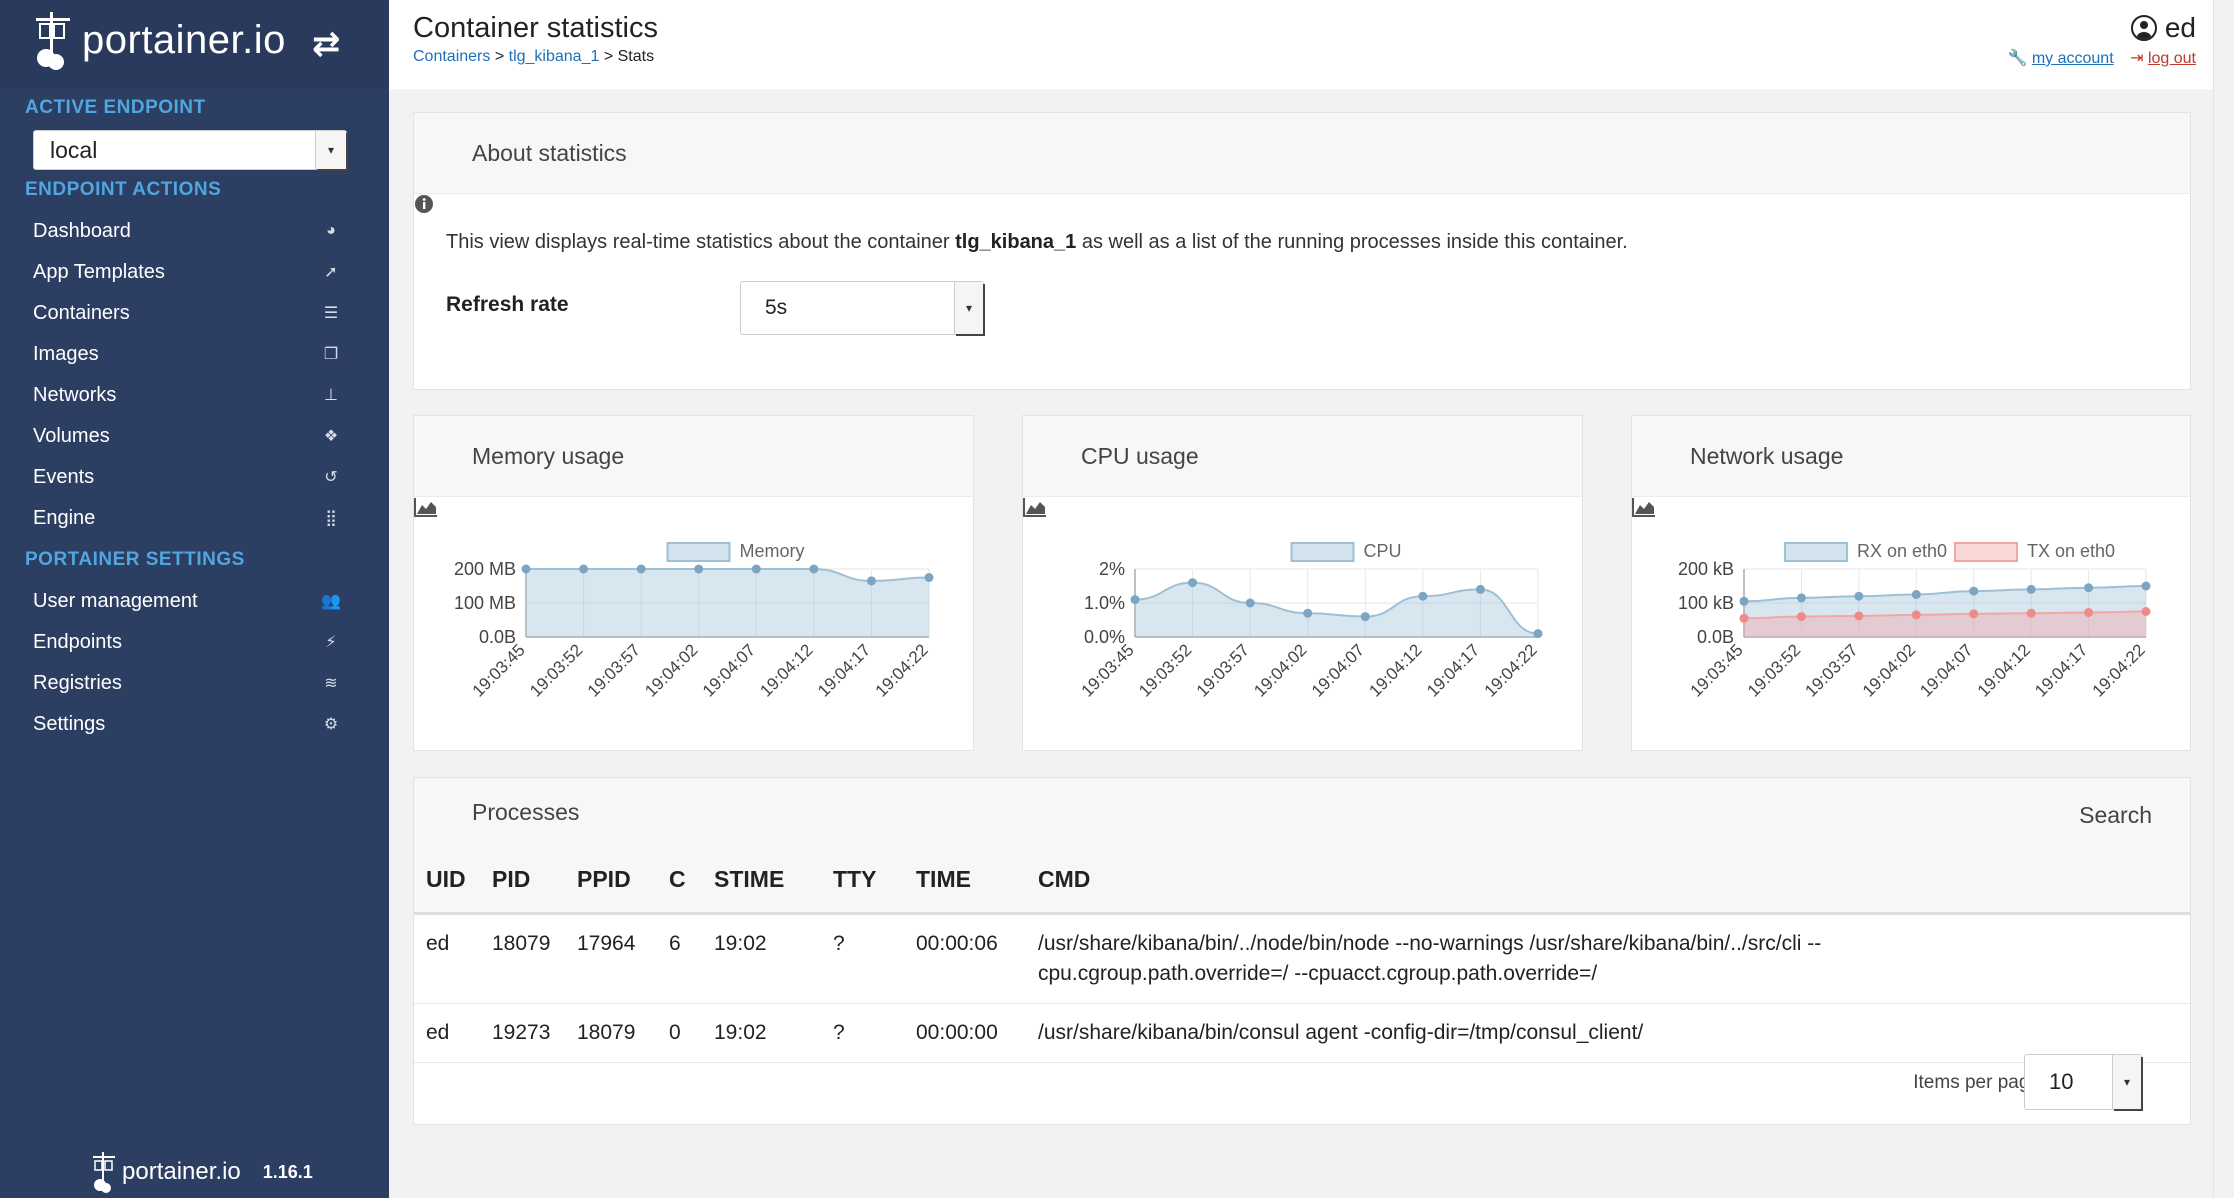 The width and height of the screenshot is (2234, 1198). I want to click on column-header-pid: PID, so click(522, 880).